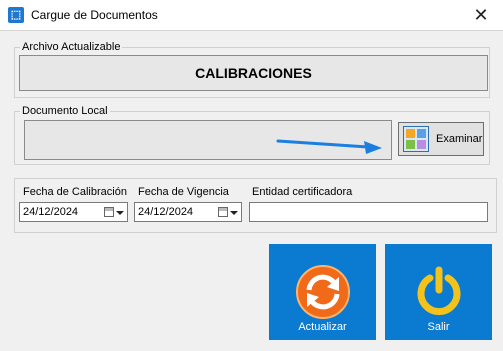  What do you see at coordinates (94, 15) in the screenshot?
I see `window-title: Cargue de Documentos` at bounding box center [94, 15].